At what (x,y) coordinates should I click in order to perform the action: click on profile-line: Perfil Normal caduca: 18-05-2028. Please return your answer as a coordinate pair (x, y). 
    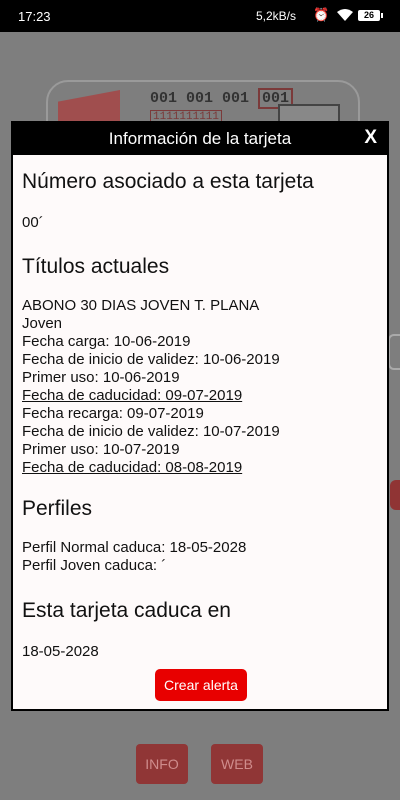
    Looking at the image, I should click on (134, 547).